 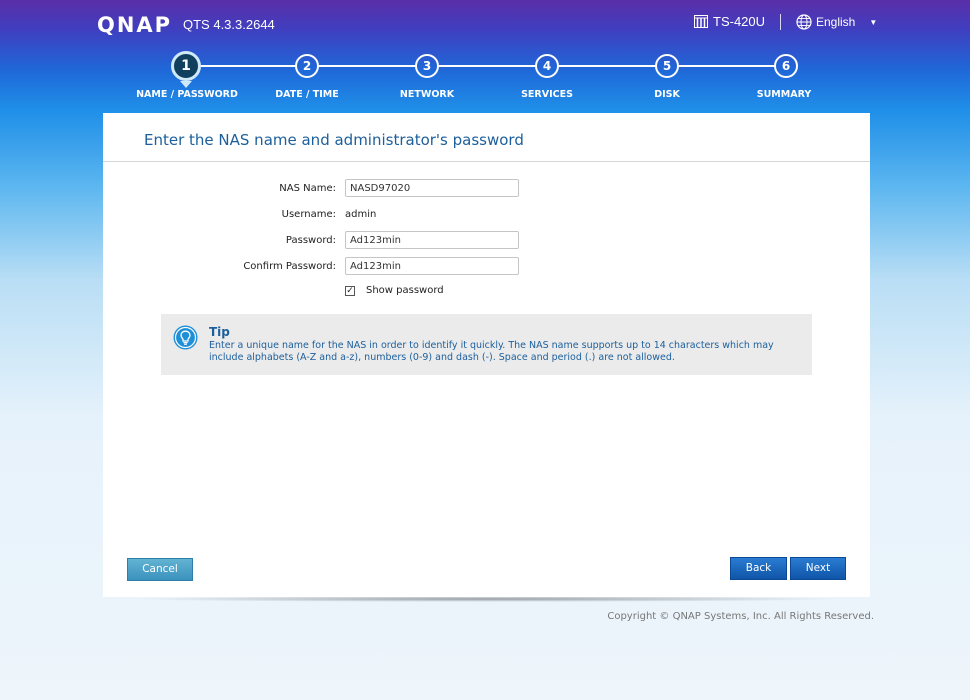 What do you see at coordinates (307, 188) in the screenshot?
I see `nas-name-label: NAS Name:` at bounding box center [307, 188].